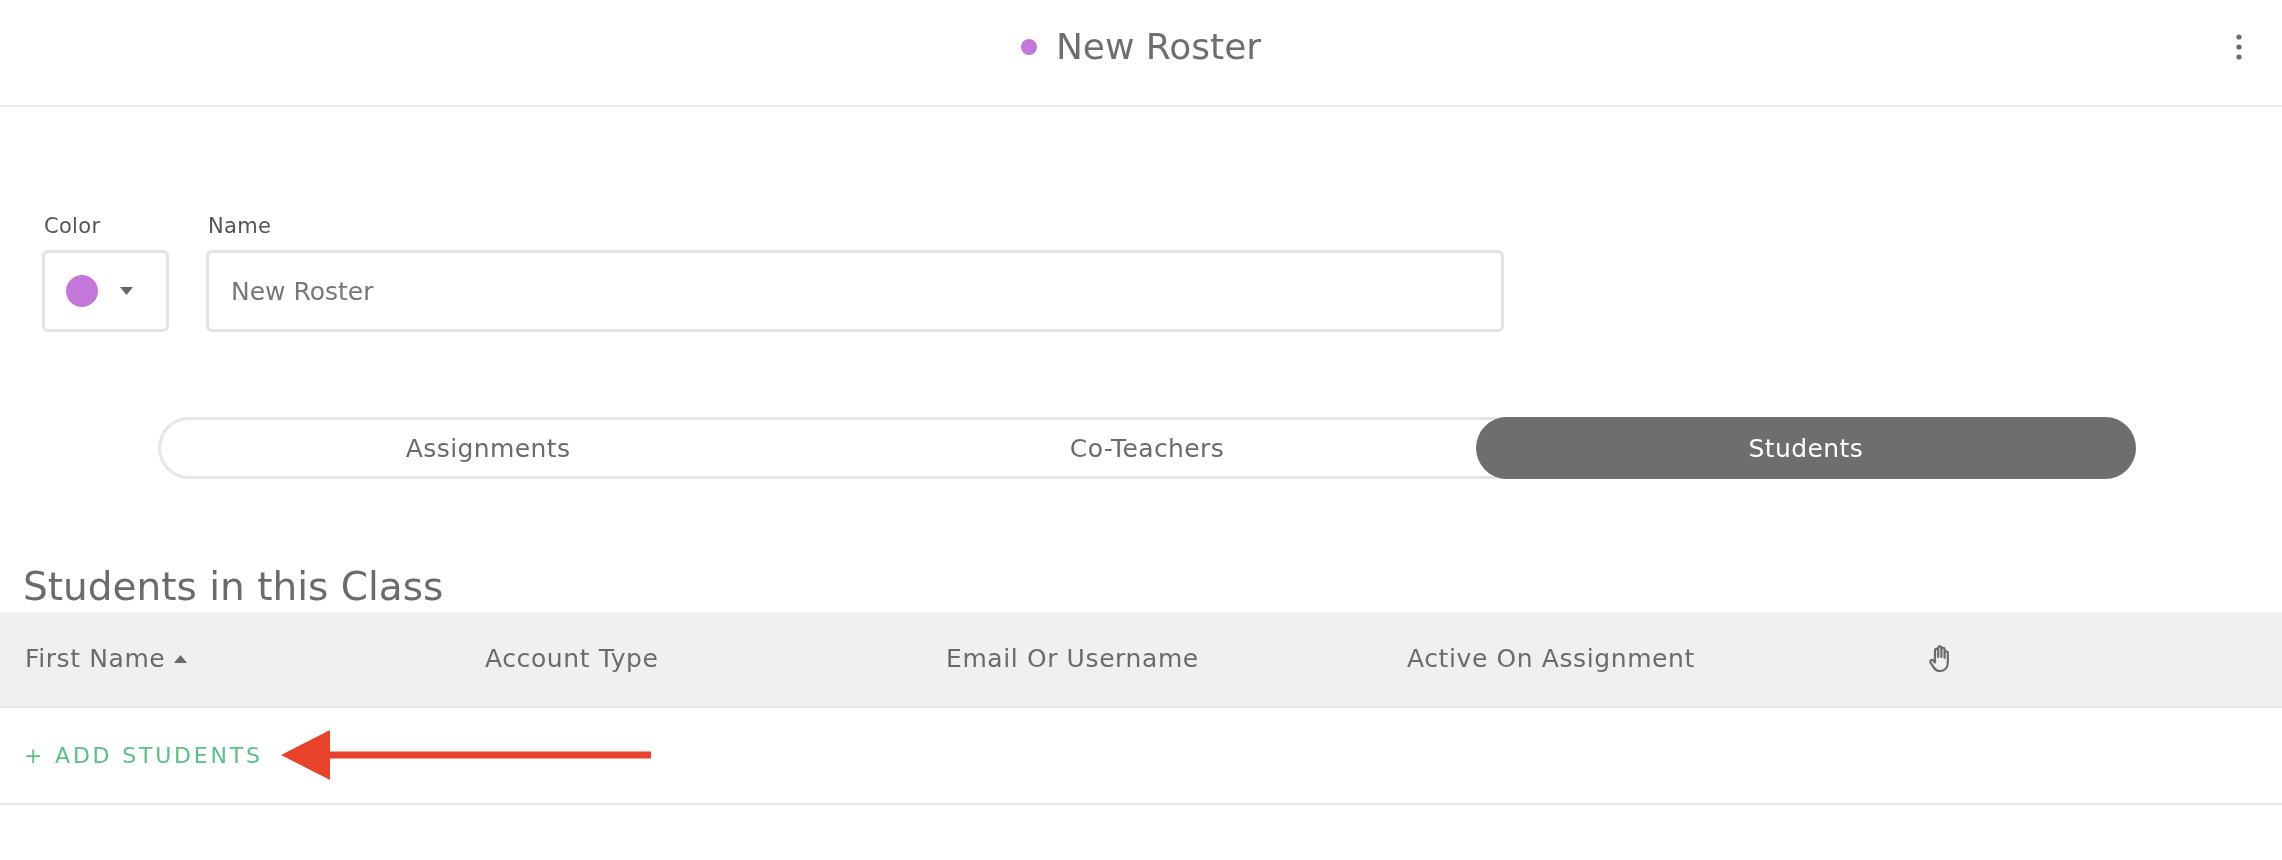  Describe the element at coordinates (2239, 46) in the screenshot. I see `kebab-menu-icon` at that location.